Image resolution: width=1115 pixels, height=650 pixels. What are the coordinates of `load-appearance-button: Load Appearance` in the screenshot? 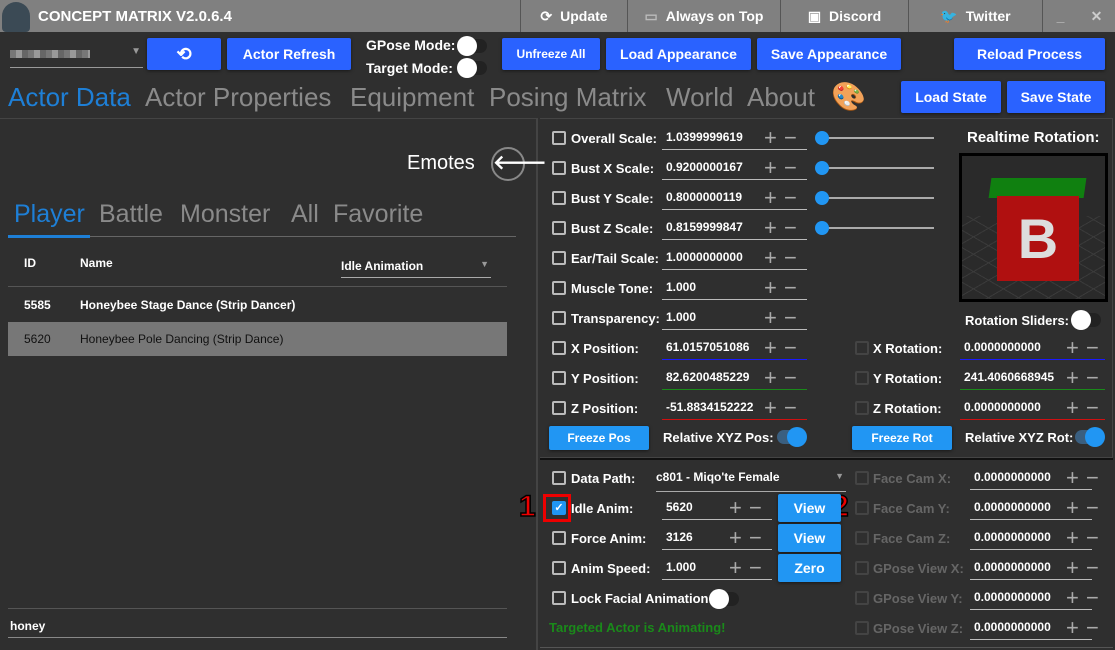 It's located at (678, 54).